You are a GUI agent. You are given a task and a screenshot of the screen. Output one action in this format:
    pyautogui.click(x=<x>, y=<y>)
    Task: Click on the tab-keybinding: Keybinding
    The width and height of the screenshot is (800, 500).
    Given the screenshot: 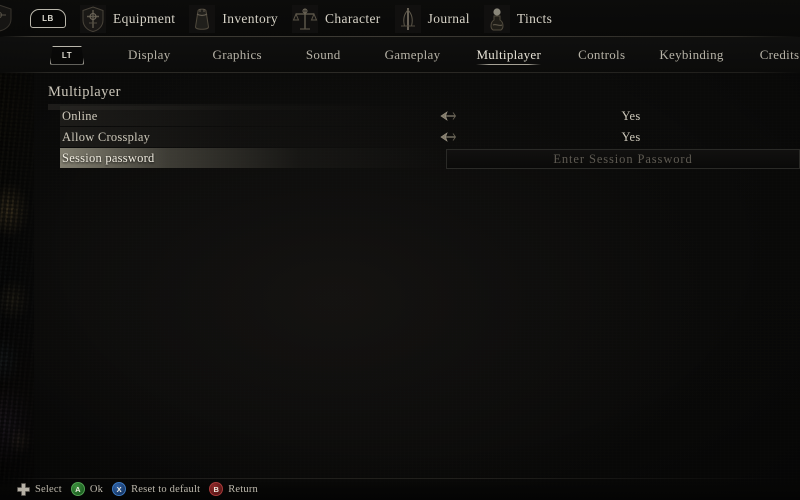 What is the action you would take?
    pyautogui.click(x=691, y=55)
    